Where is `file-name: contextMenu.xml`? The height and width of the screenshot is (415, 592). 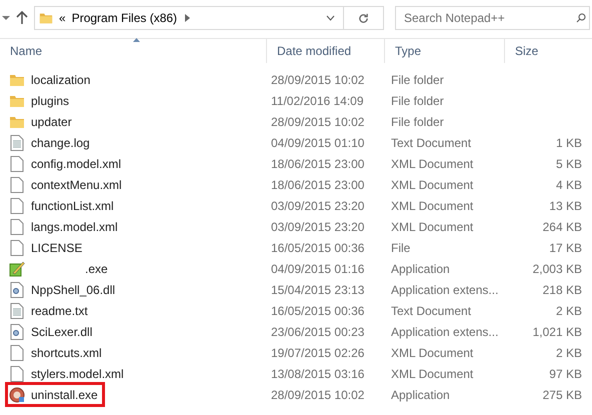 file-name: contextMenu.xml is located at coordinates (76, 185).